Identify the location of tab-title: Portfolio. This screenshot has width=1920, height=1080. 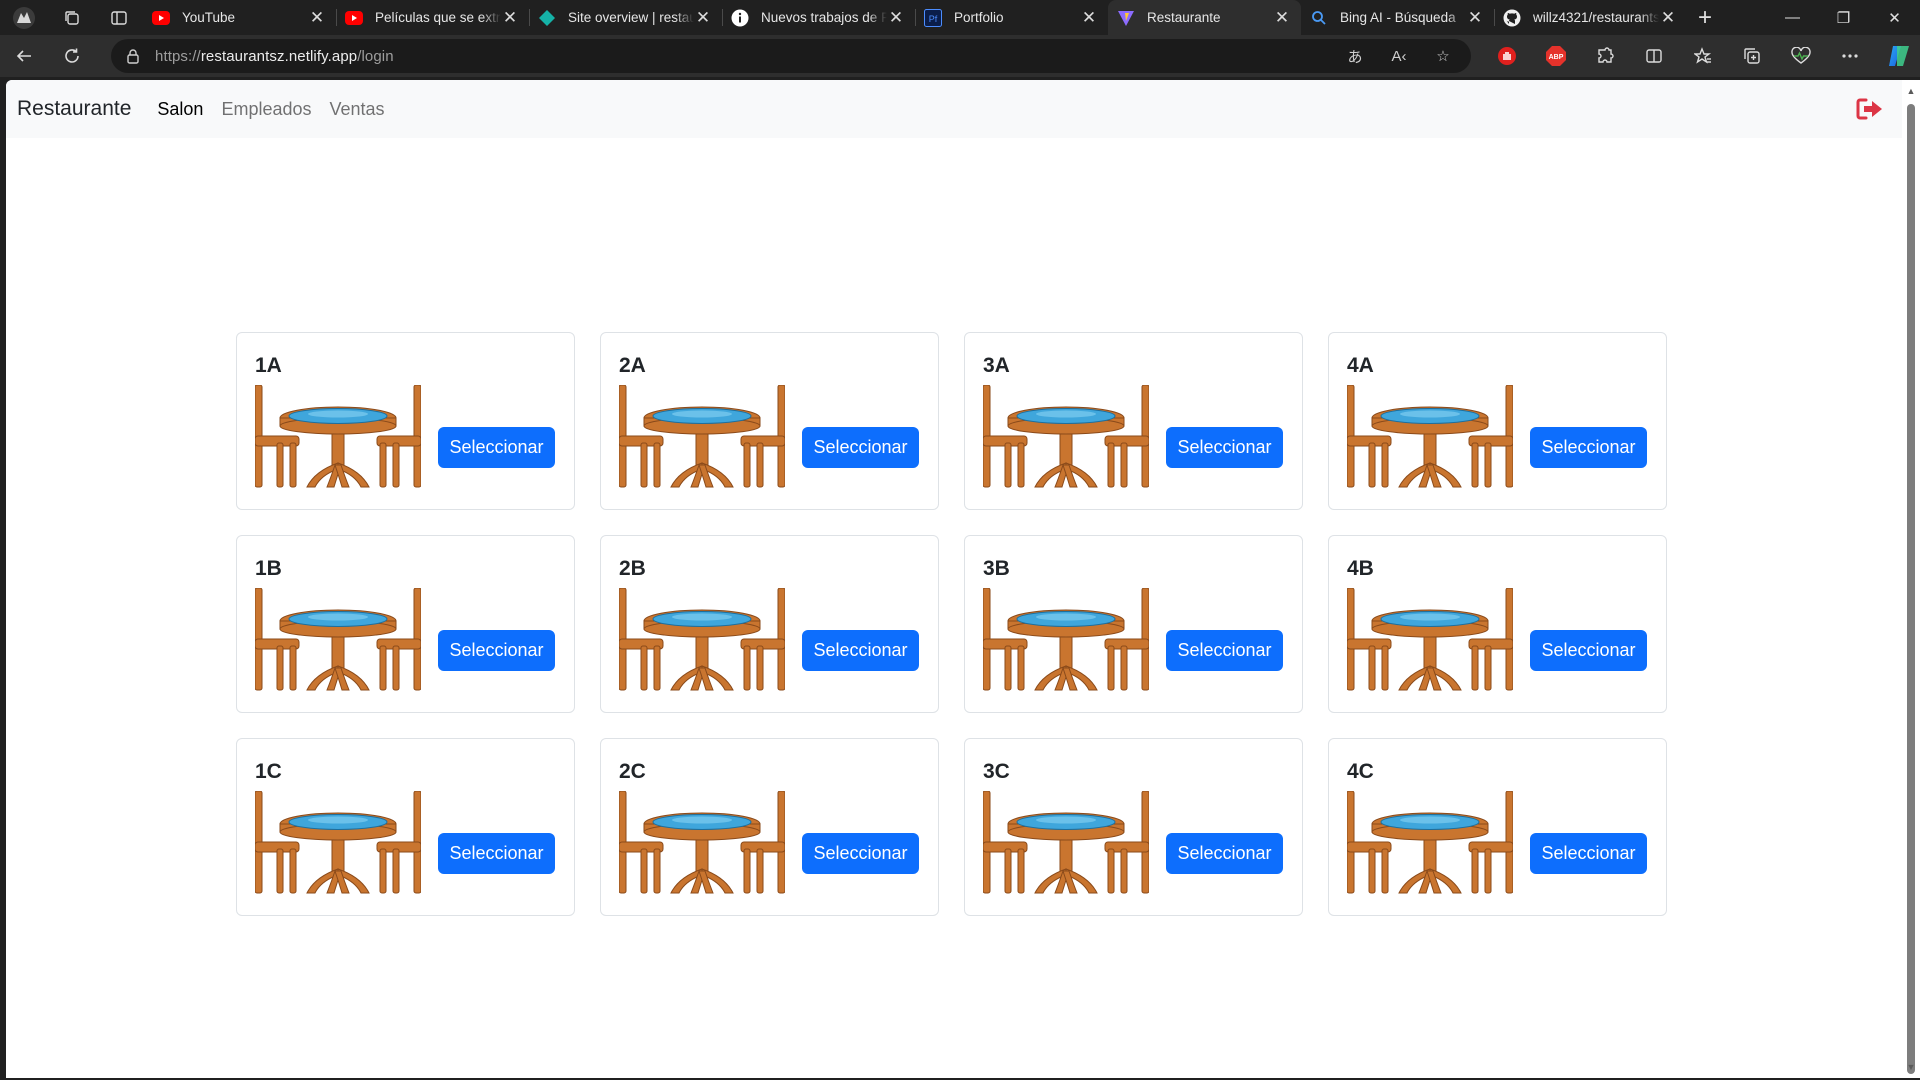
(979, 17).